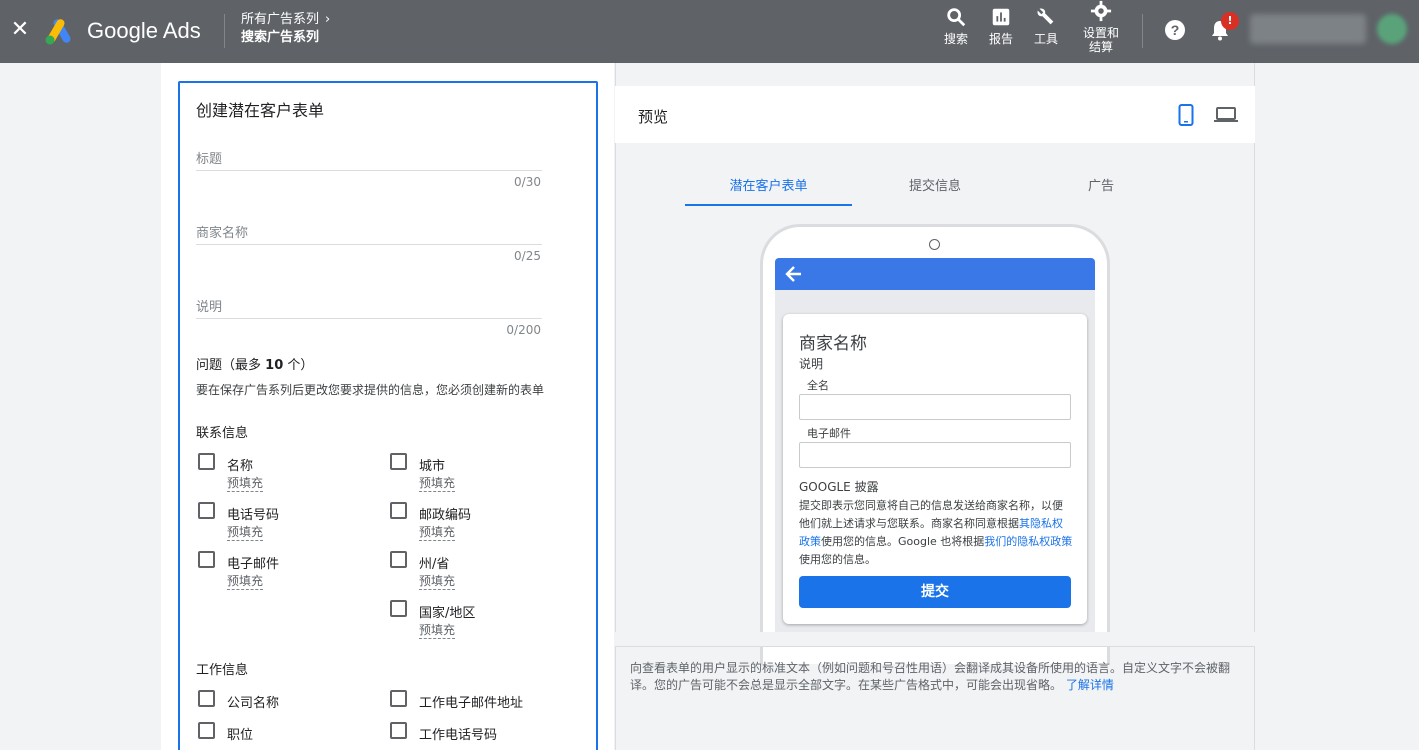 The height and width of the screenshot is (750, 1419). What do you see at coordinates (935, 407) in the screenshot?
I see `preview-full-name-input` at bounding box center [935, 407].